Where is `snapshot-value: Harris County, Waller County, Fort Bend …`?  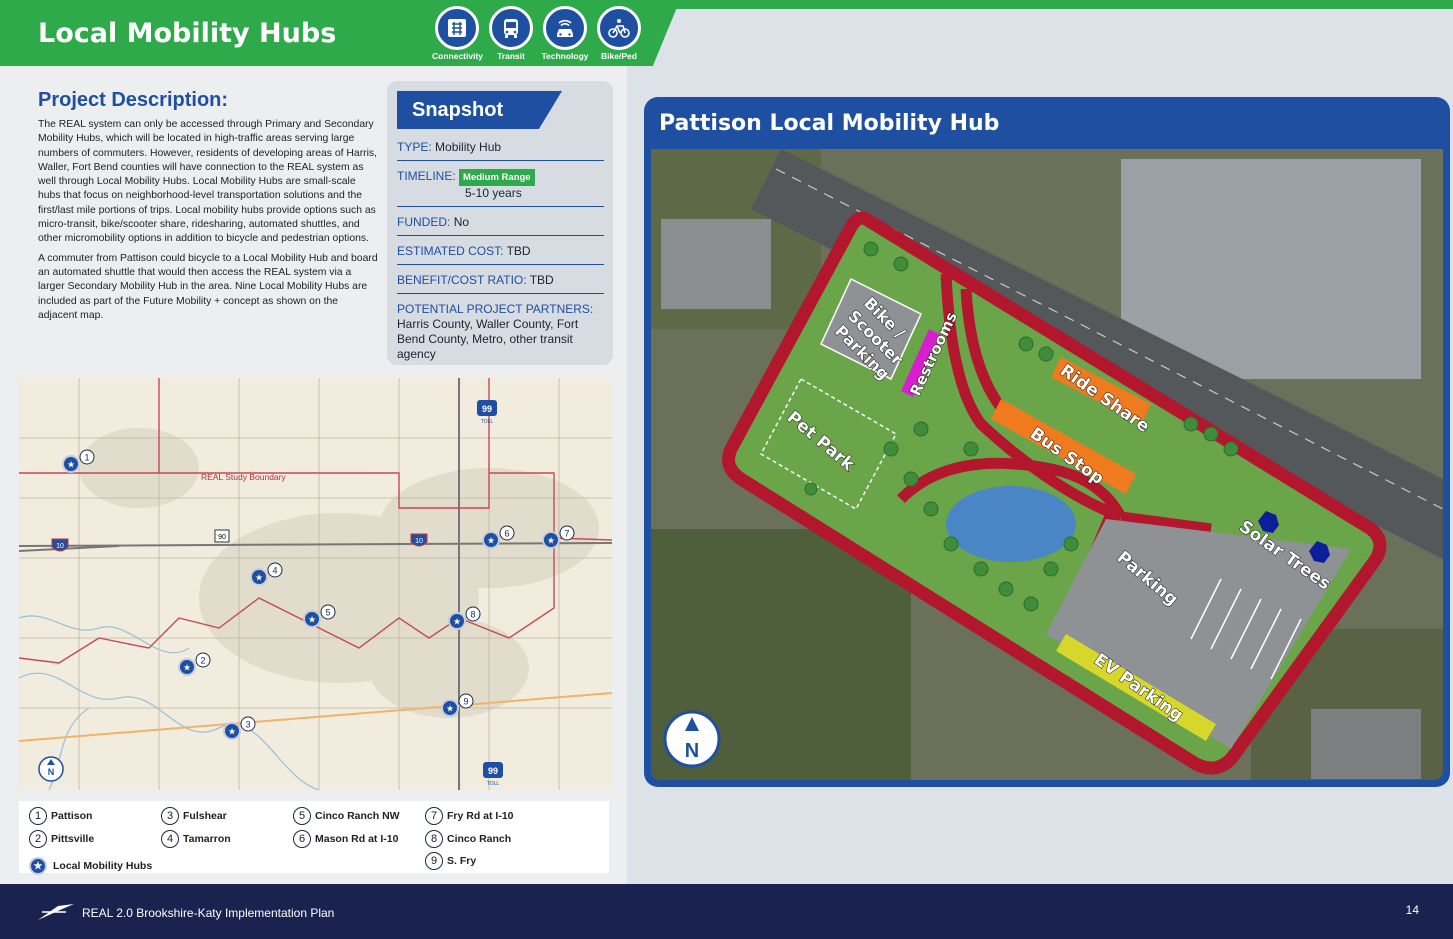
snapshot-value: Harris County, Waller County, Fort Bend … is located at coordinates (488, 339).